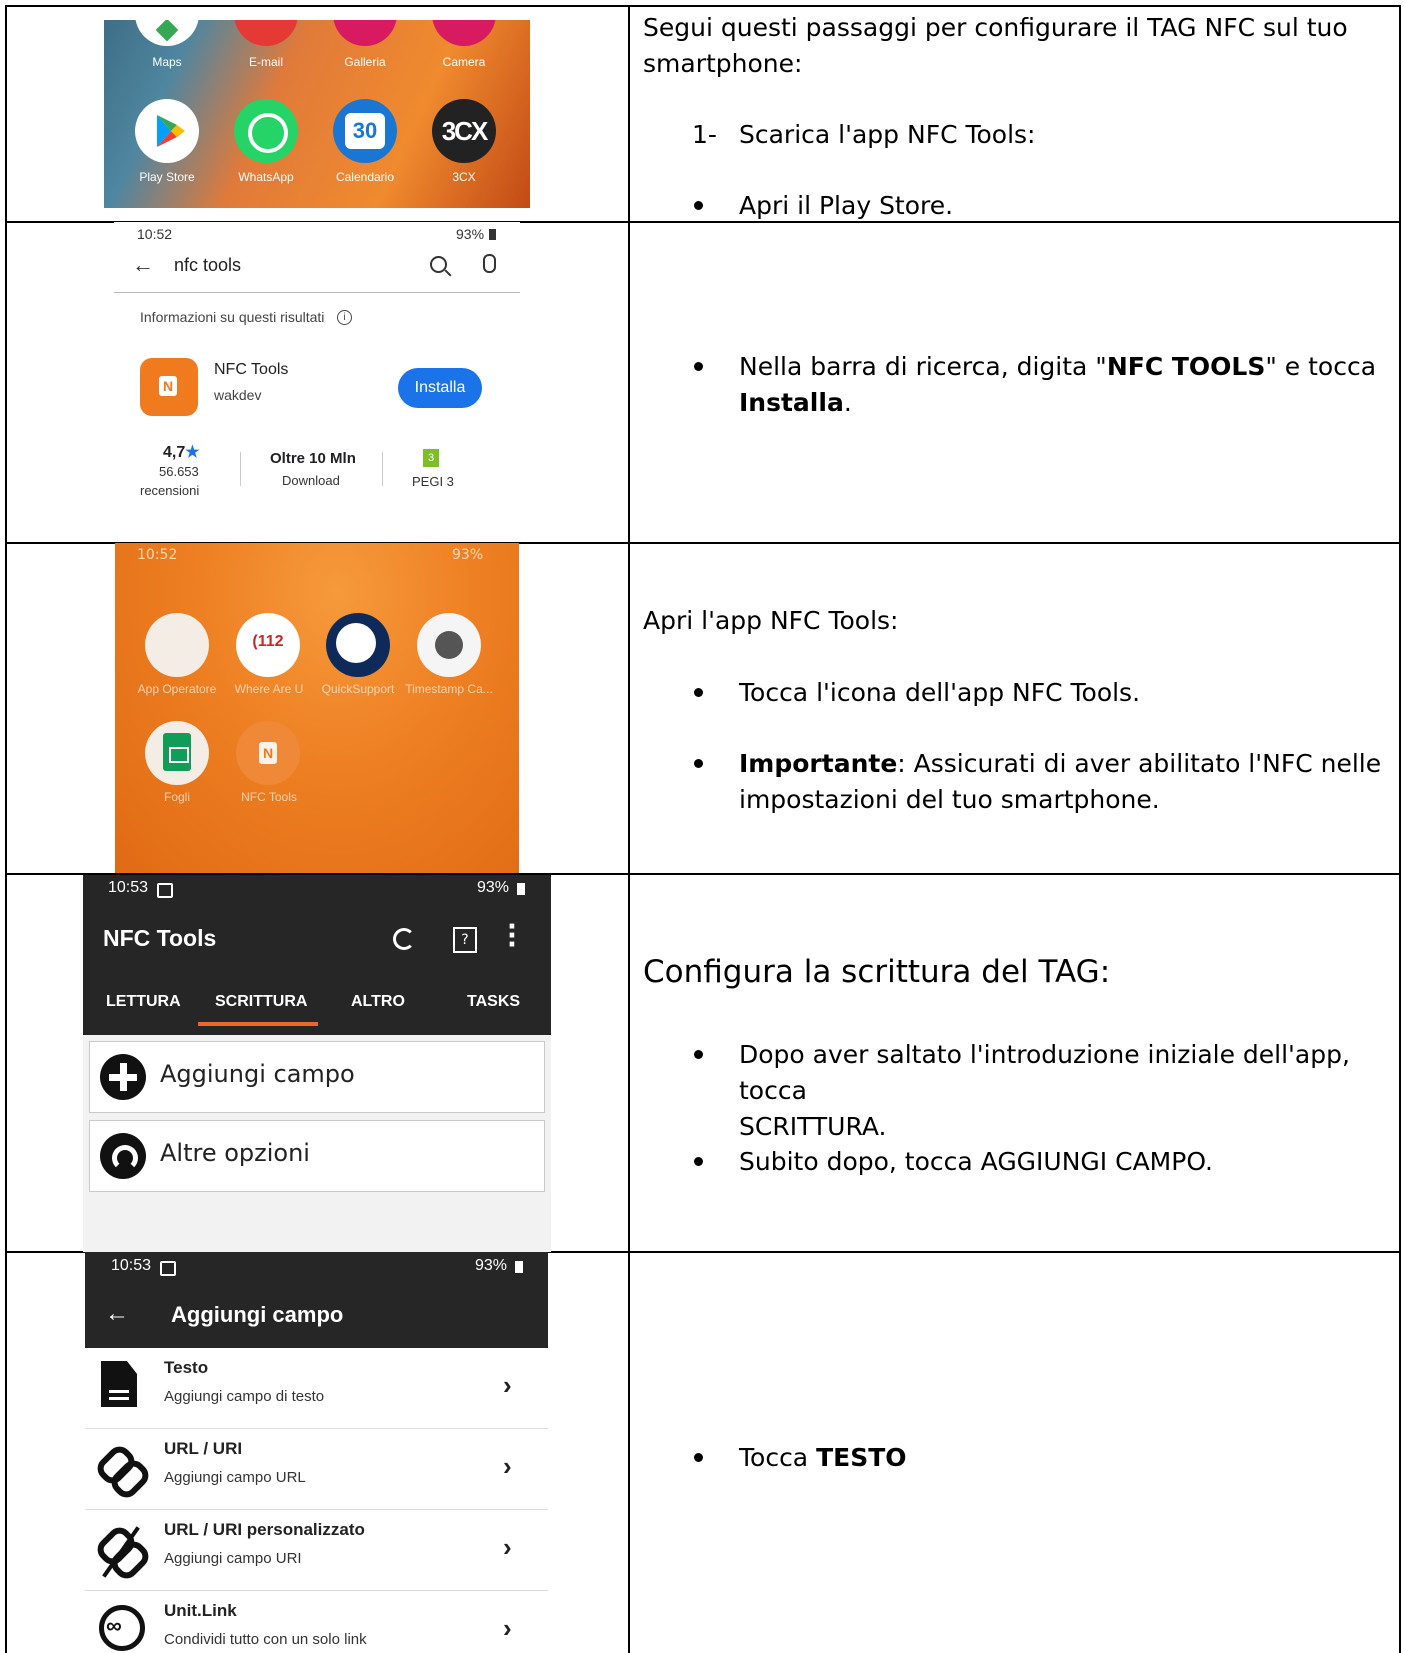 The image size is (1405, 1653). Describe the element at coordinates (449, 645) in the screenshot. I see `timestamp-camera-icon` at that location.